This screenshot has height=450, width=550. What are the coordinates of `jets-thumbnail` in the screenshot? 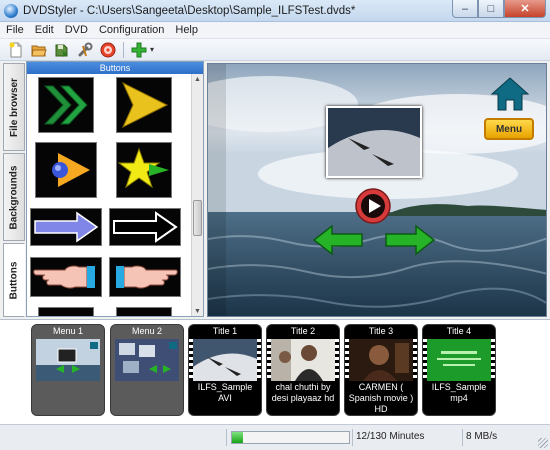 It's located at (374, 142).